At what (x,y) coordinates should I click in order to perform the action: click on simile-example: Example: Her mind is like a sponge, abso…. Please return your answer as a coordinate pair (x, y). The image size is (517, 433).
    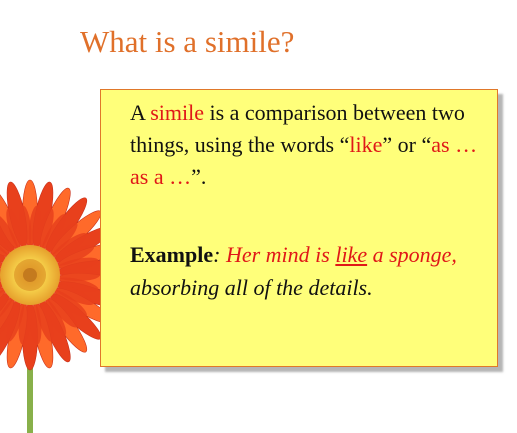
    Looking at the image, I should click on (310, 271).